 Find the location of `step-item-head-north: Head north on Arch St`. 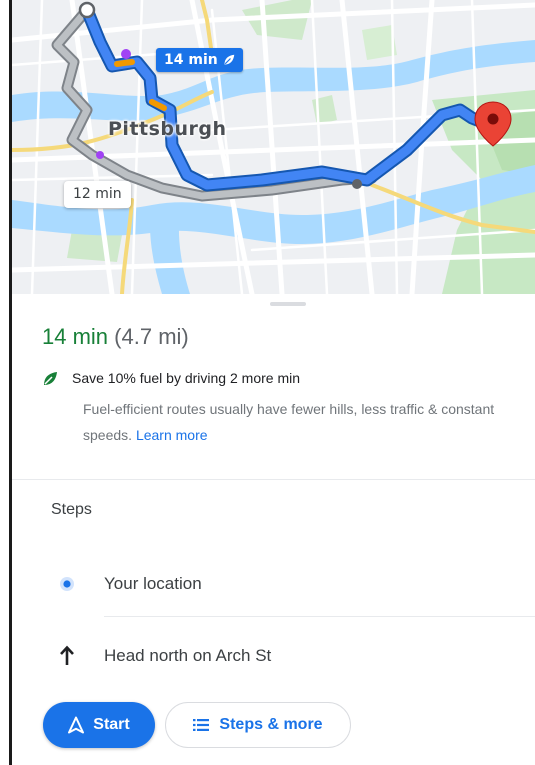

step-item-head-north: Head north on Arch St is located at coordinates (273, 656).